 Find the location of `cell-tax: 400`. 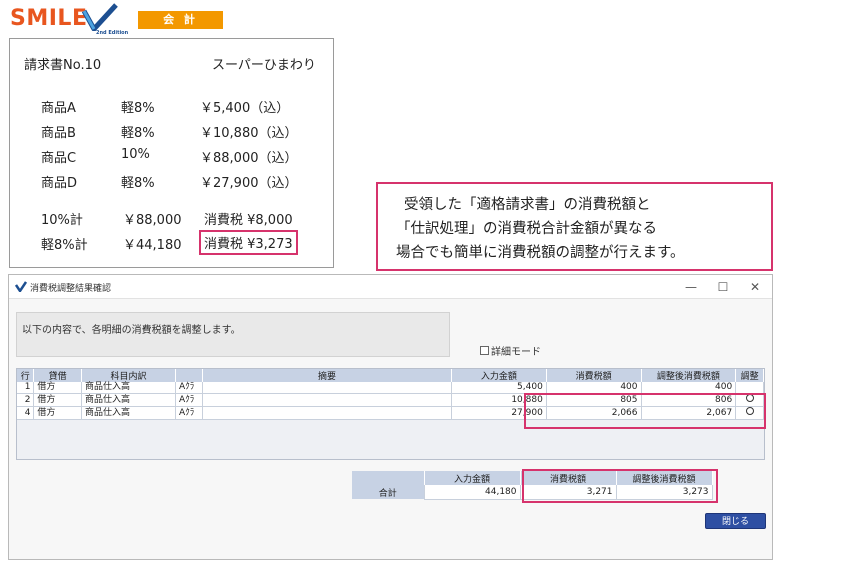

cell-tax: 400 is located at coordinates (594, 388).